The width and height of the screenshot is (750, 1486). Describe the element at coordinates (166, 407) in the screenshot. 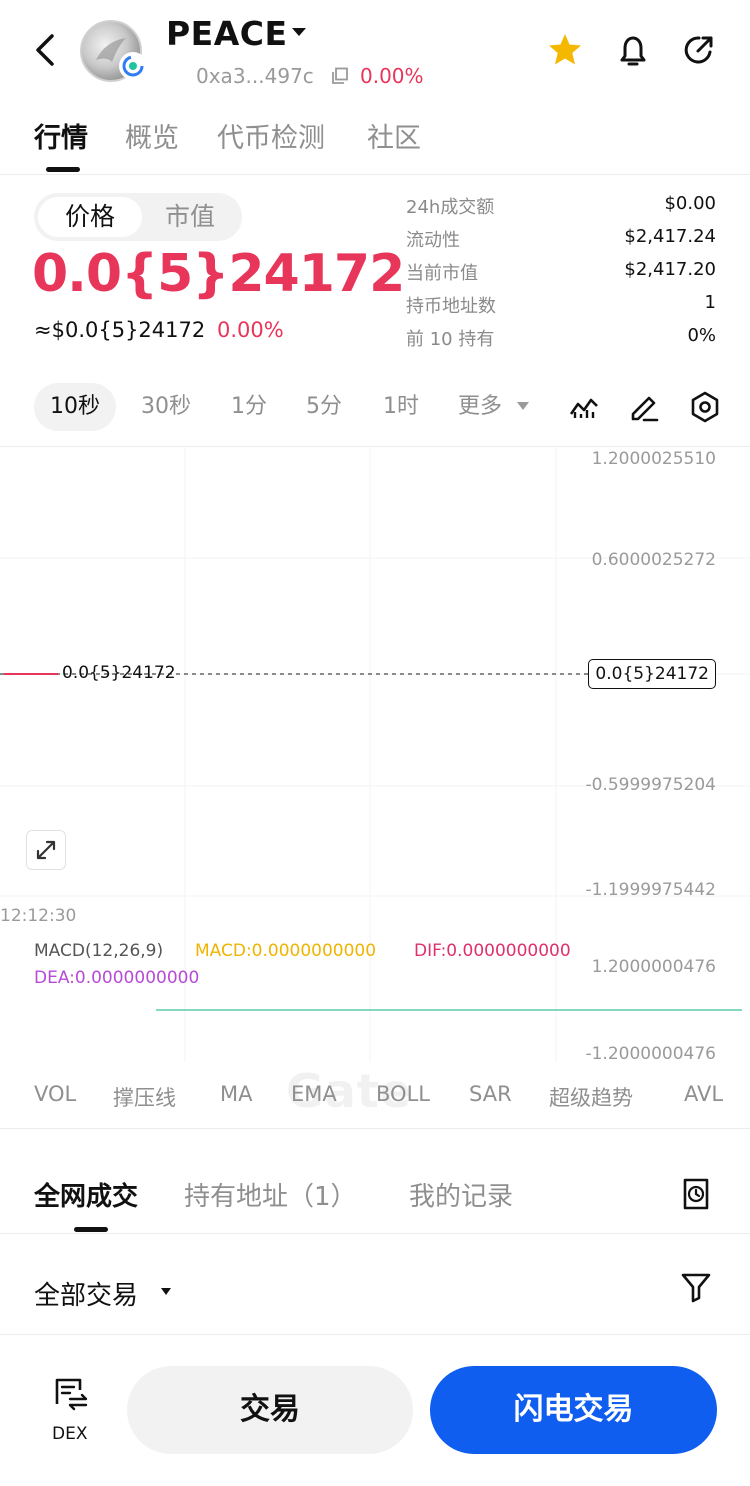

I see `timeframe-30s: 30秒` at that location.